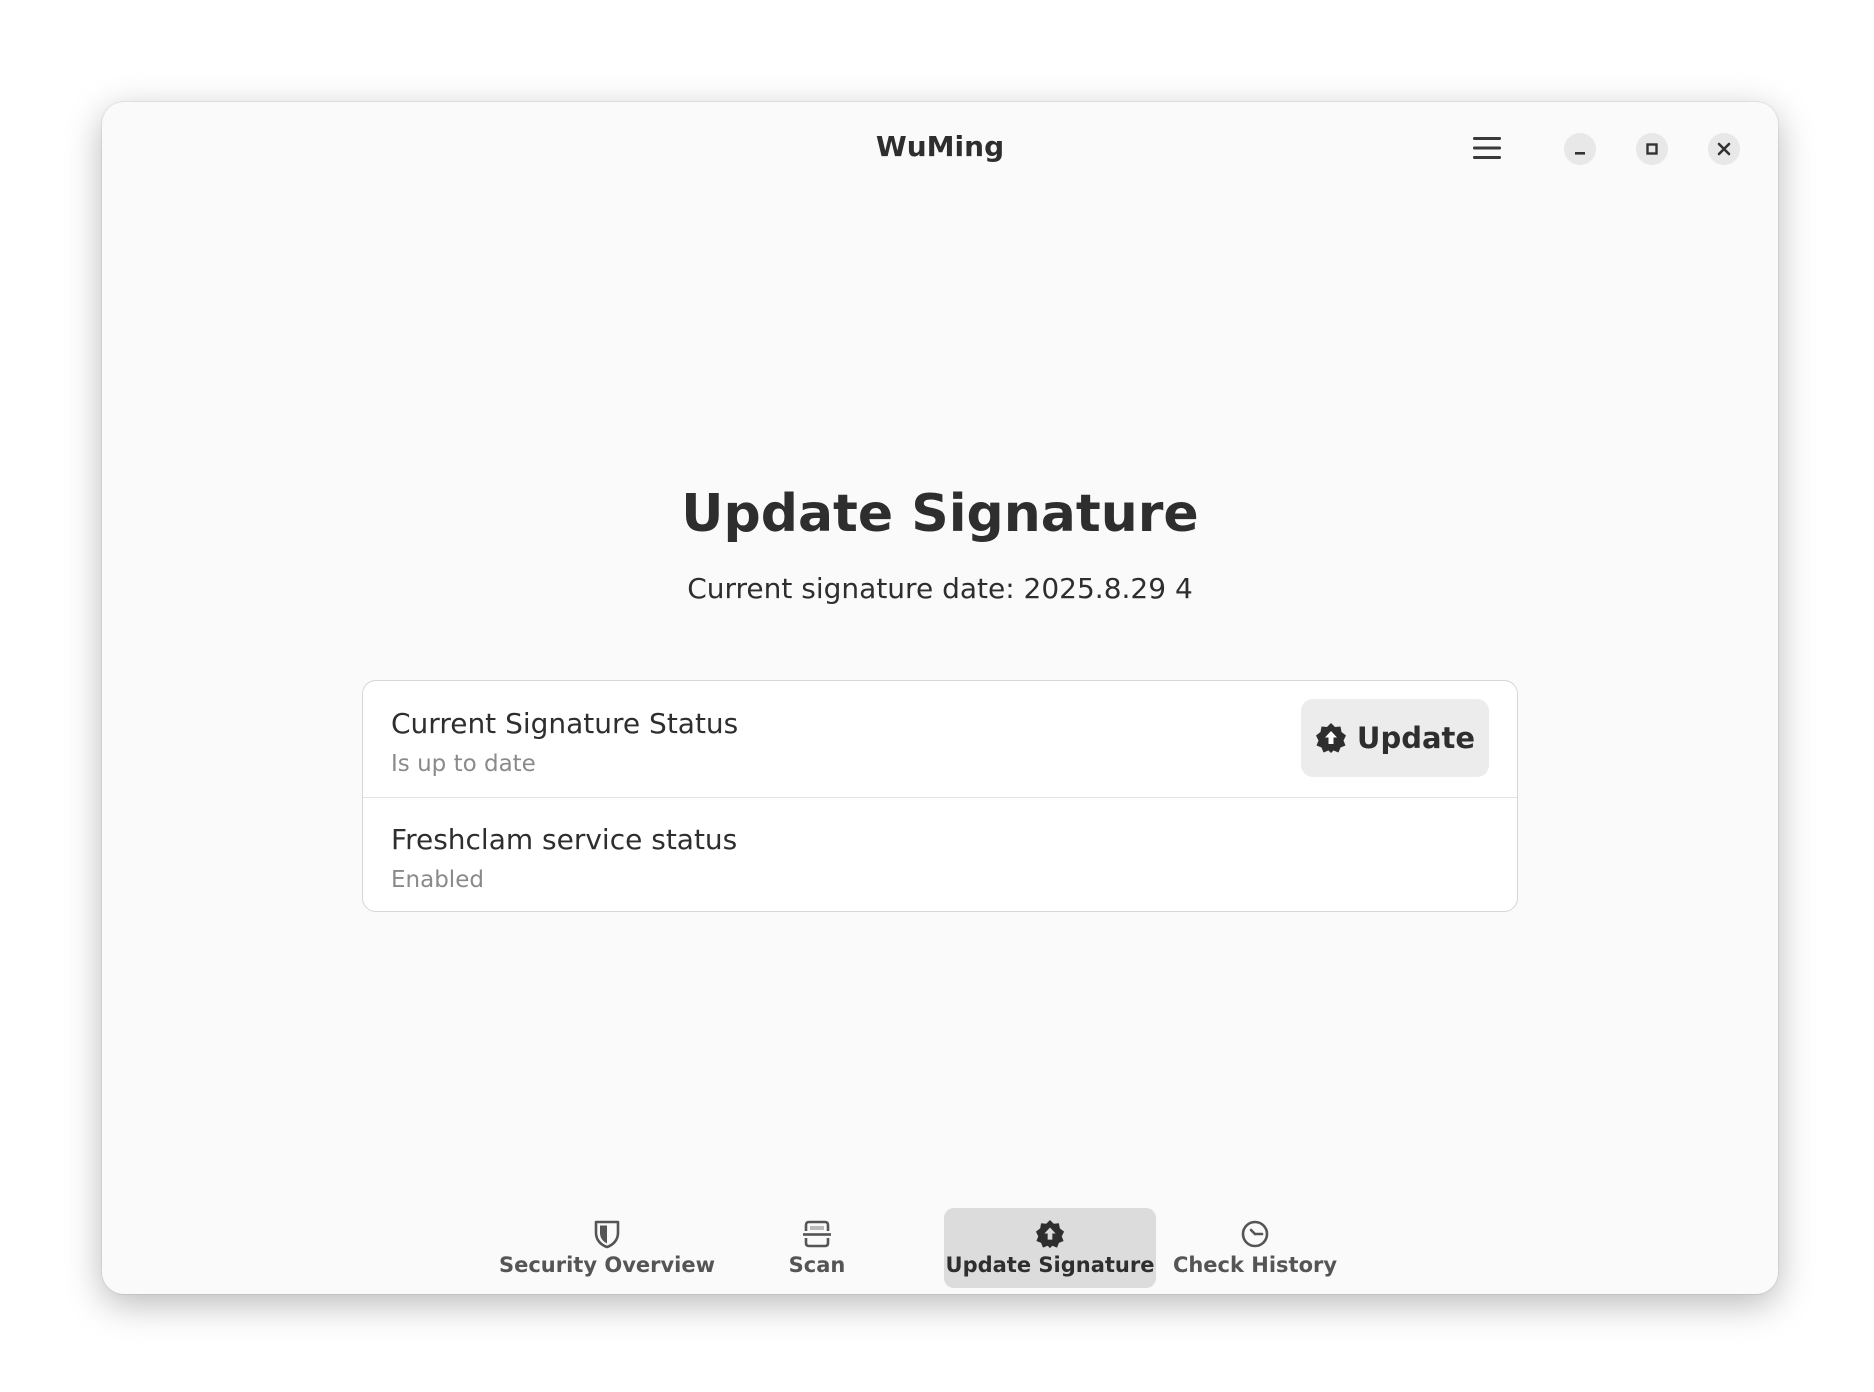 This screenshot has height=1392, width=1874. I want to click on maximize-icon, so click(1652, 149).